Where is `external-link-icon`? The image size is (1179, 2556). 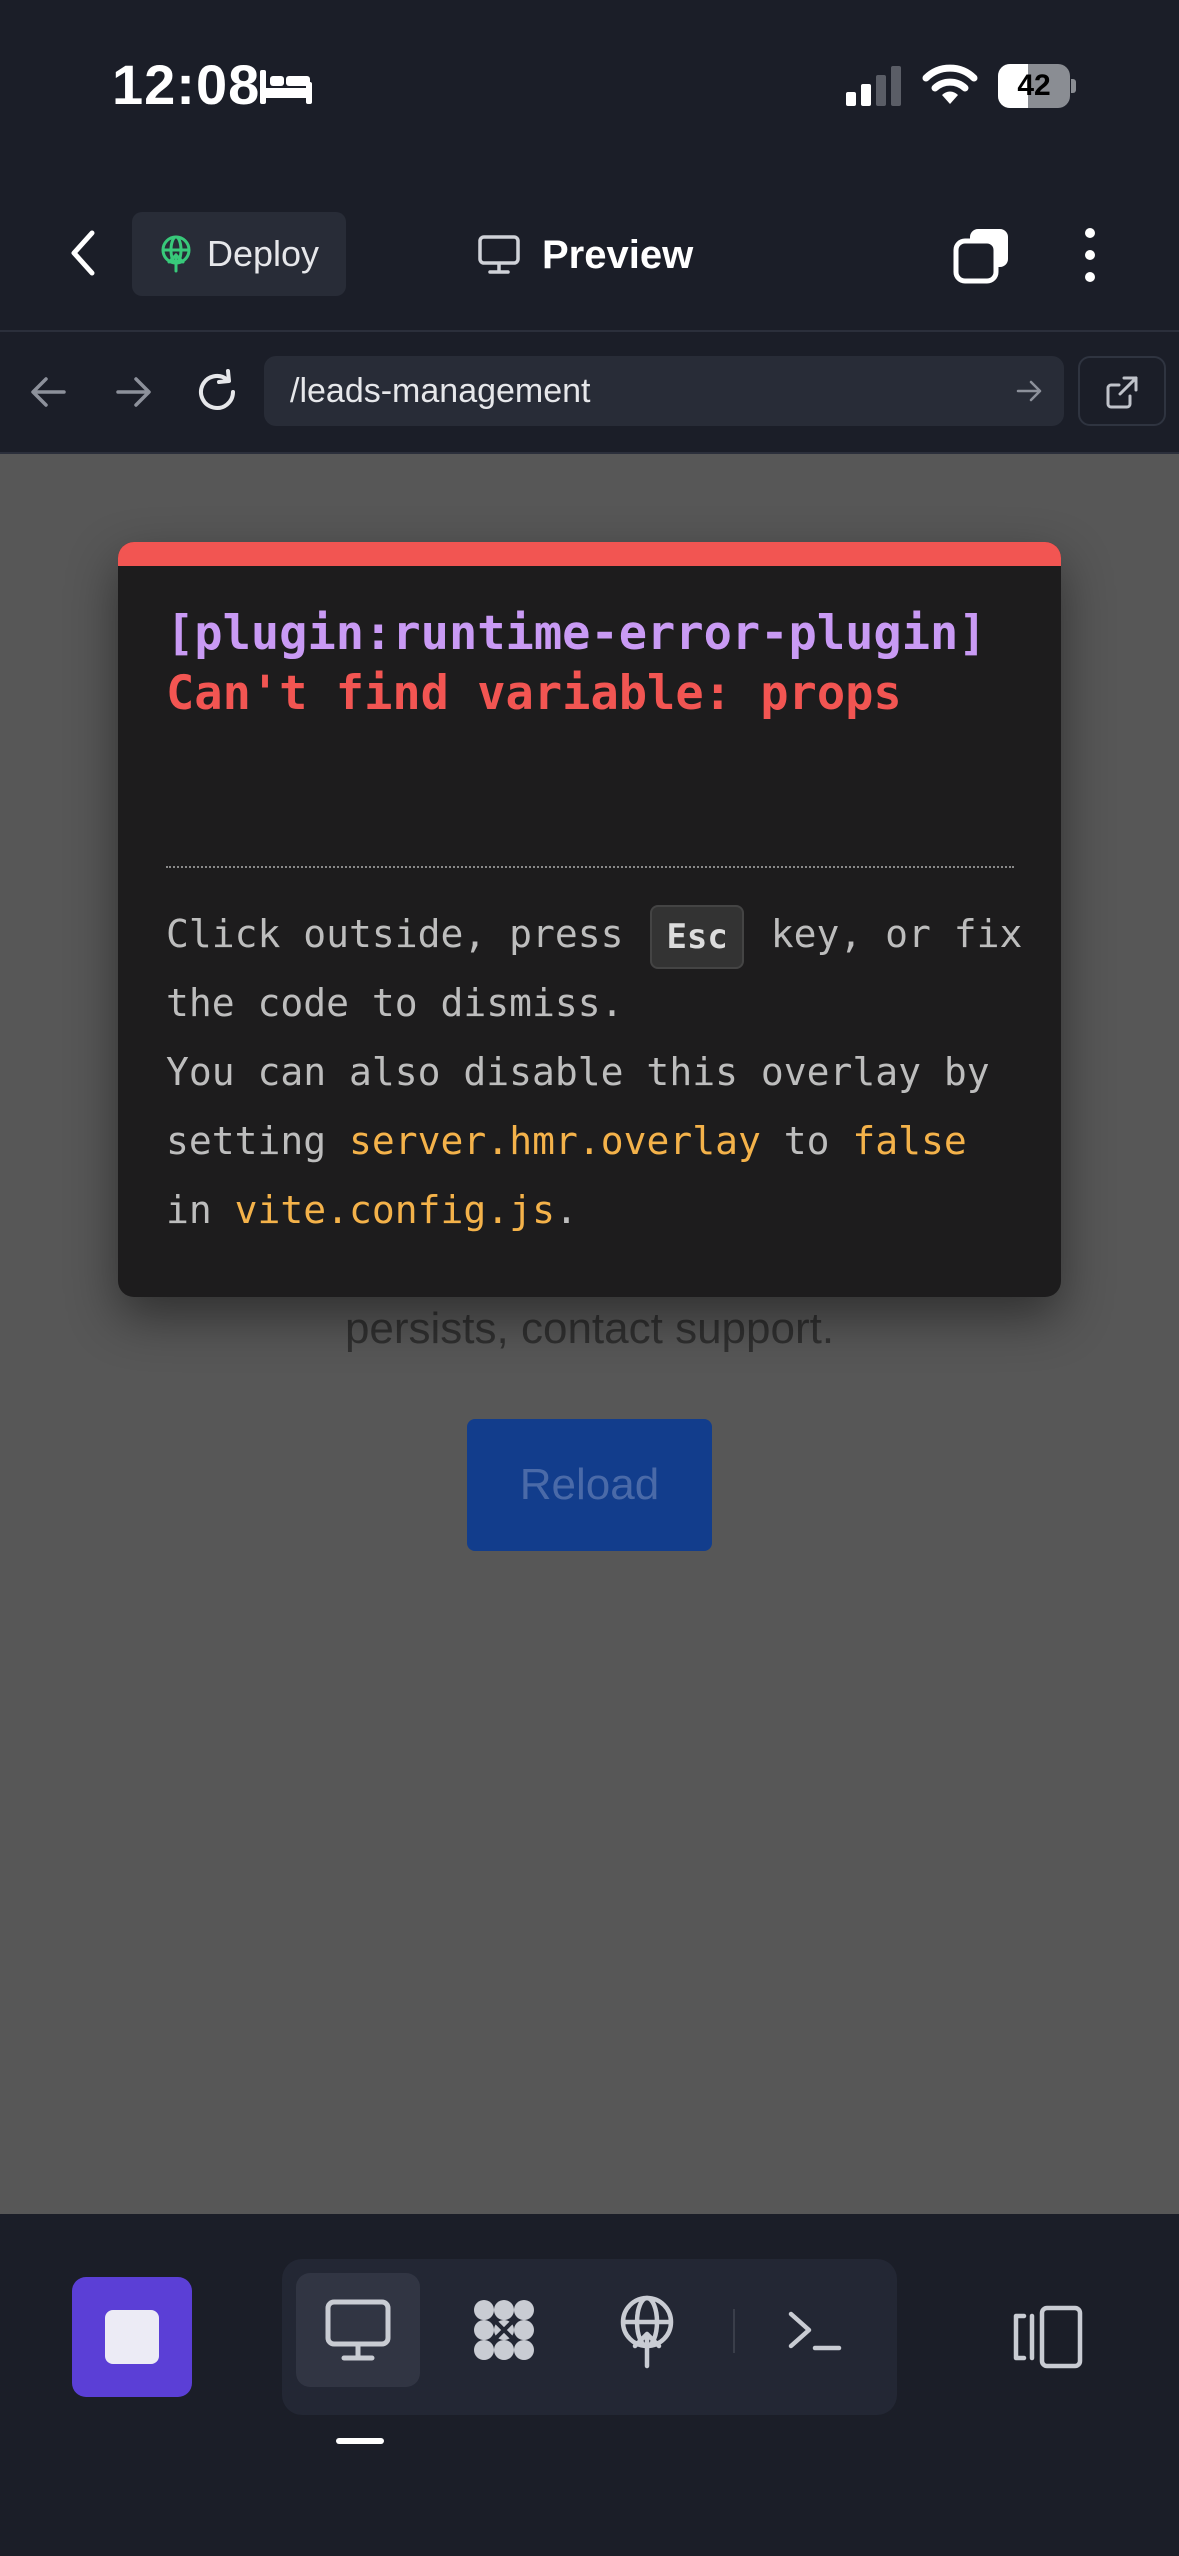
external-link-icon is located at coordinates (1122, 392).